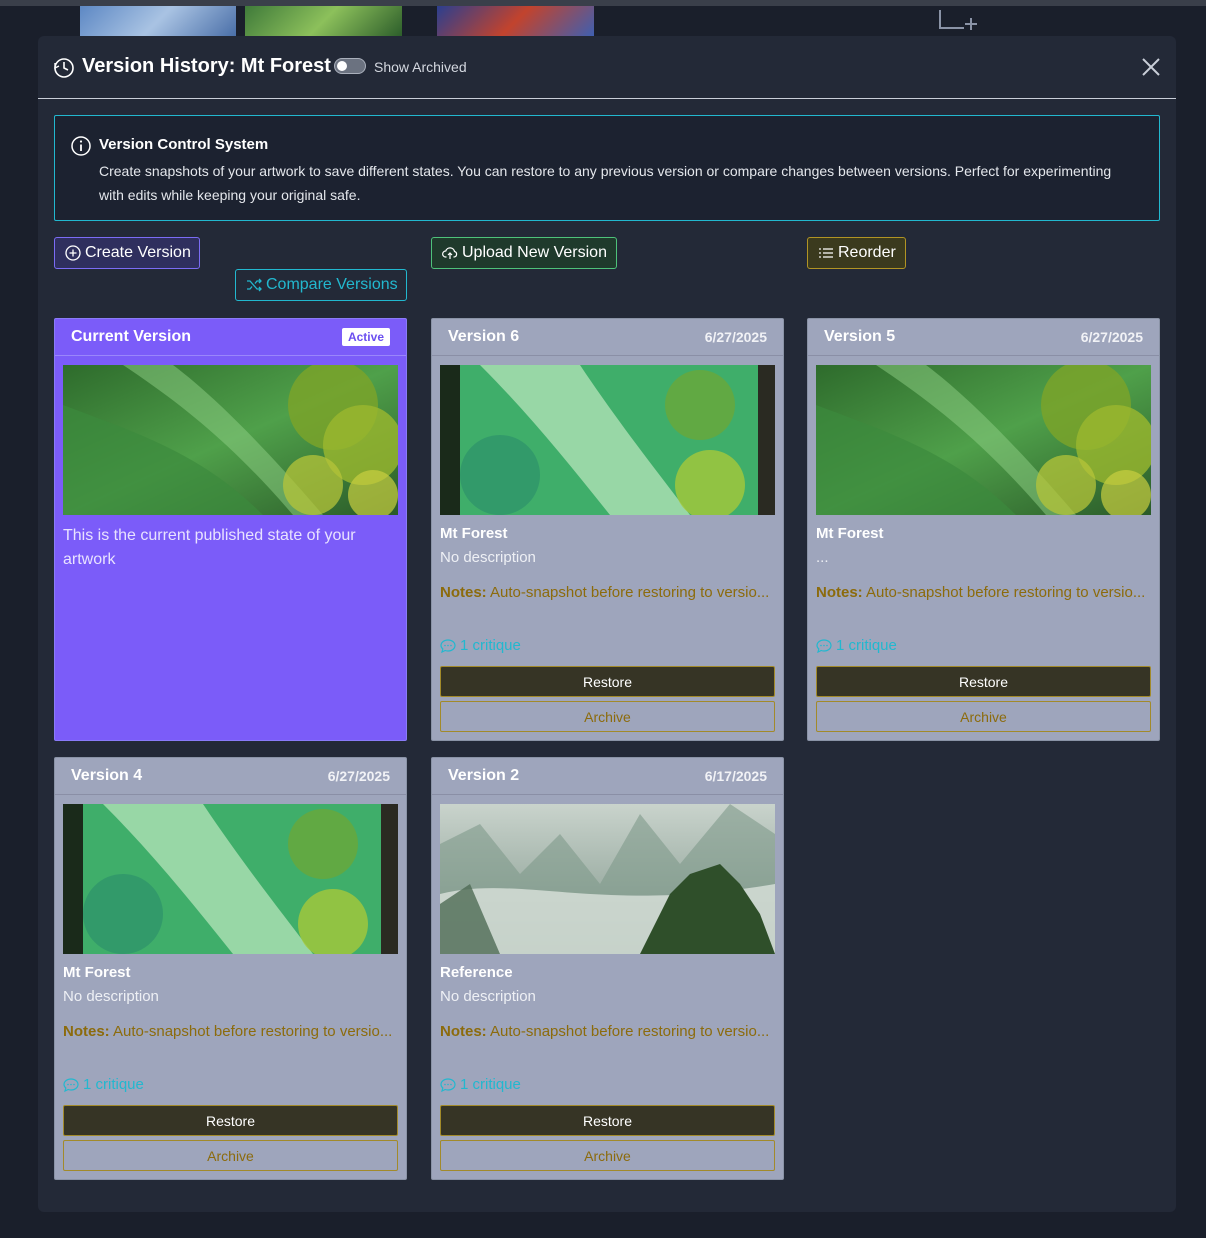 The width and height of the screenshot is (1206, 1238). Describe the element at coordinates (983, 337) in the screenshot. I see `card-header: Version 5 6/27/2025` at that location.